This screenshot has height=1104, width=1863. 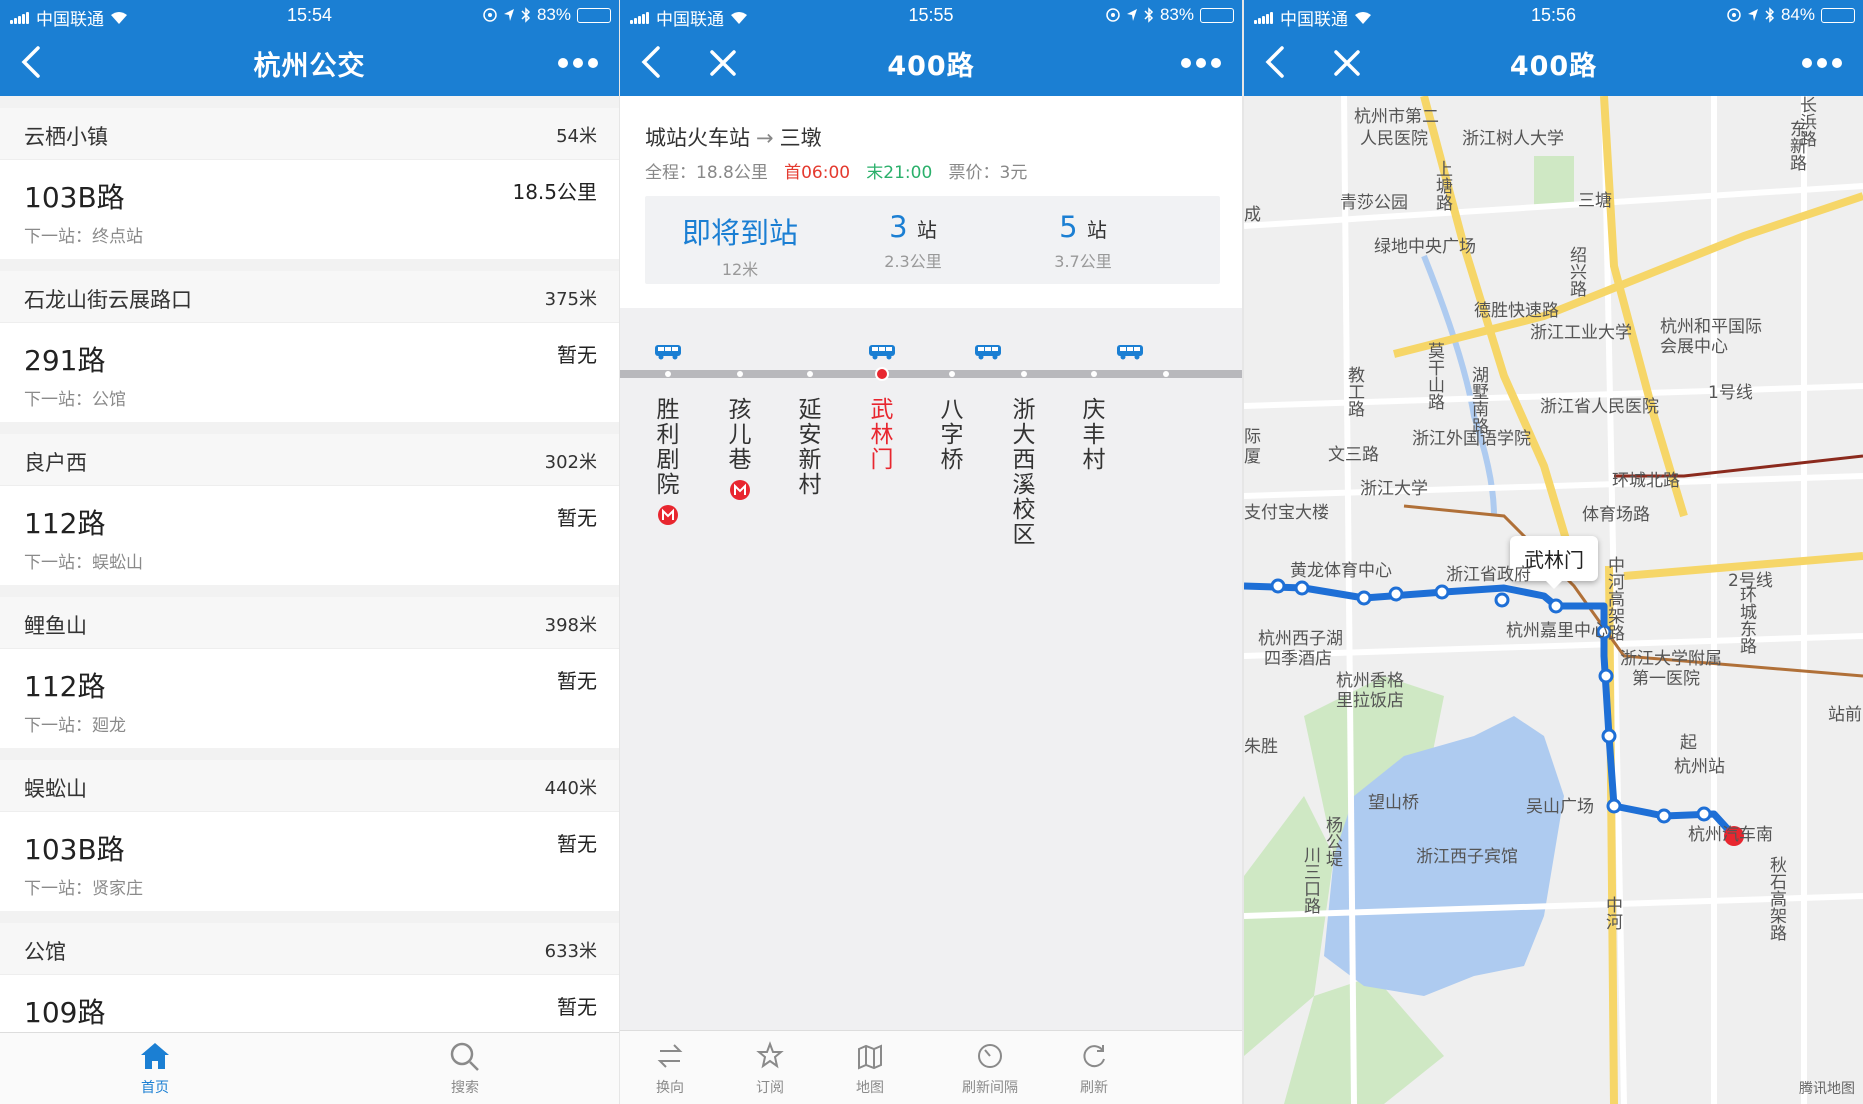 I want to click on toolbar-label: 换向, so click(x=670, y=1088).